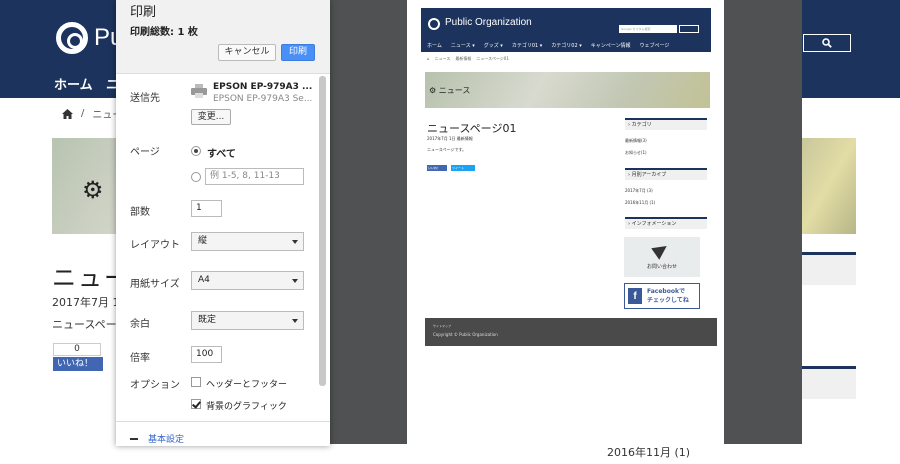 This screenshot has height=464, width=900. What do you see at coordinates (72, 38) in the screenshot?
I see `site-logo-icon` at bounding box center [72, 38].